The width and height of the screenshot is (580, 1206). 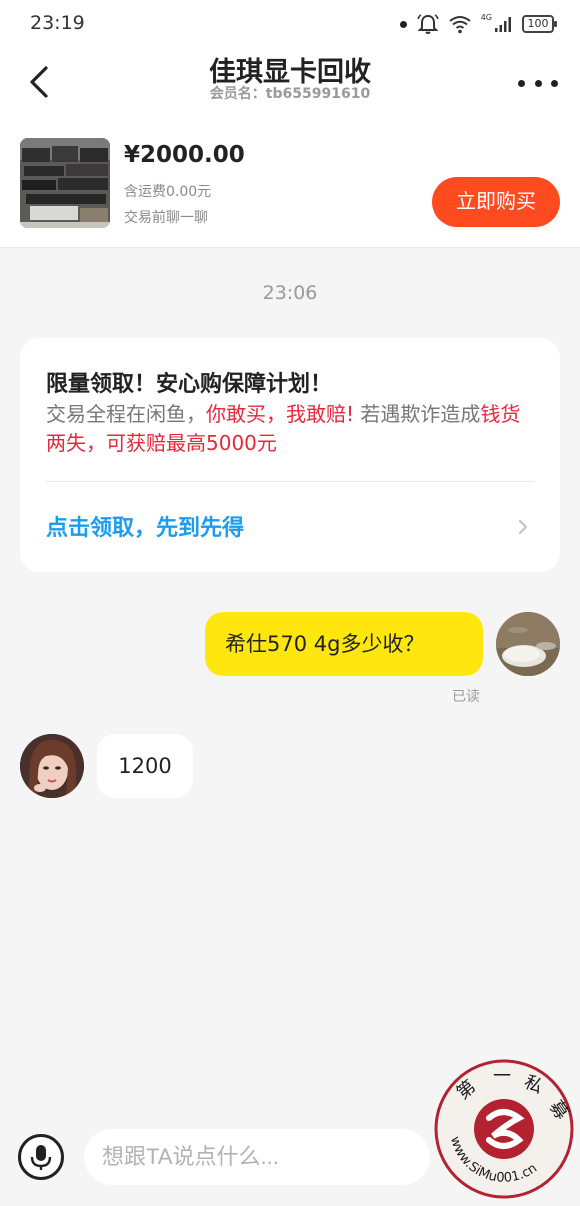 I want to click on battery-icon: 100, so click(x=539, y=24).